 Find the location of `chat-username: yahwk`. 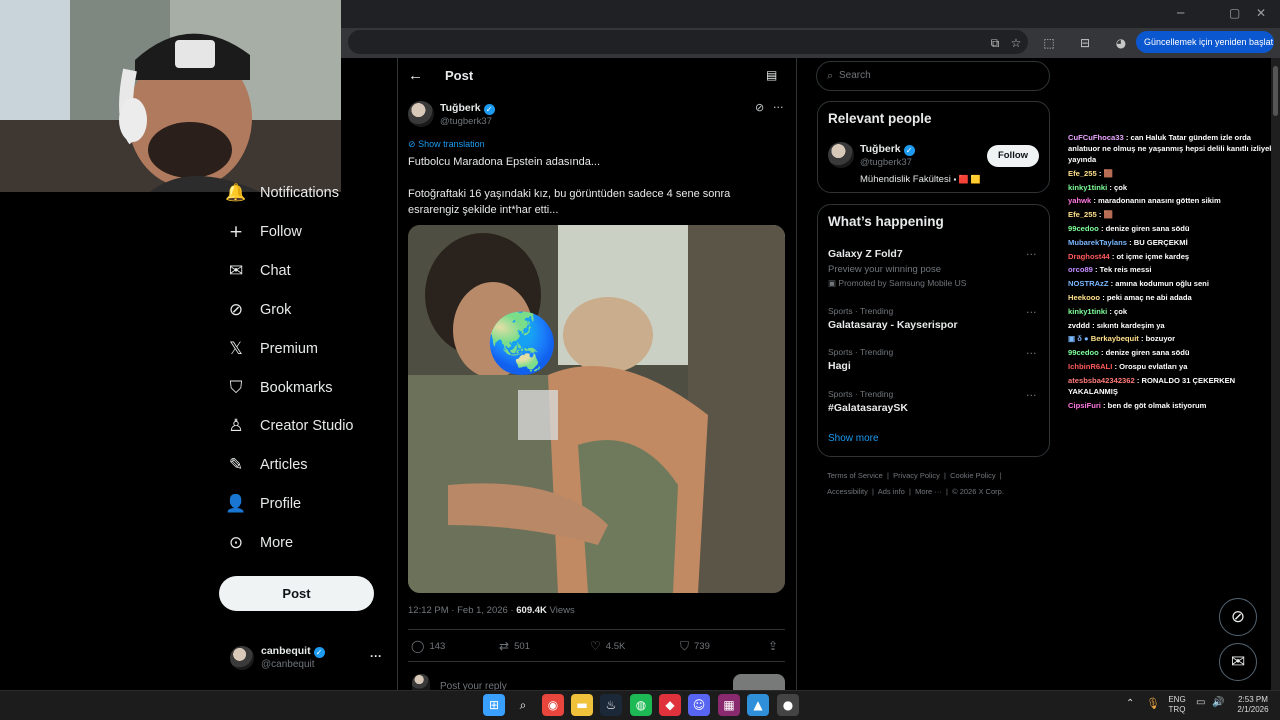

chat-username: yahwk is located at coordinates (1079, 200).